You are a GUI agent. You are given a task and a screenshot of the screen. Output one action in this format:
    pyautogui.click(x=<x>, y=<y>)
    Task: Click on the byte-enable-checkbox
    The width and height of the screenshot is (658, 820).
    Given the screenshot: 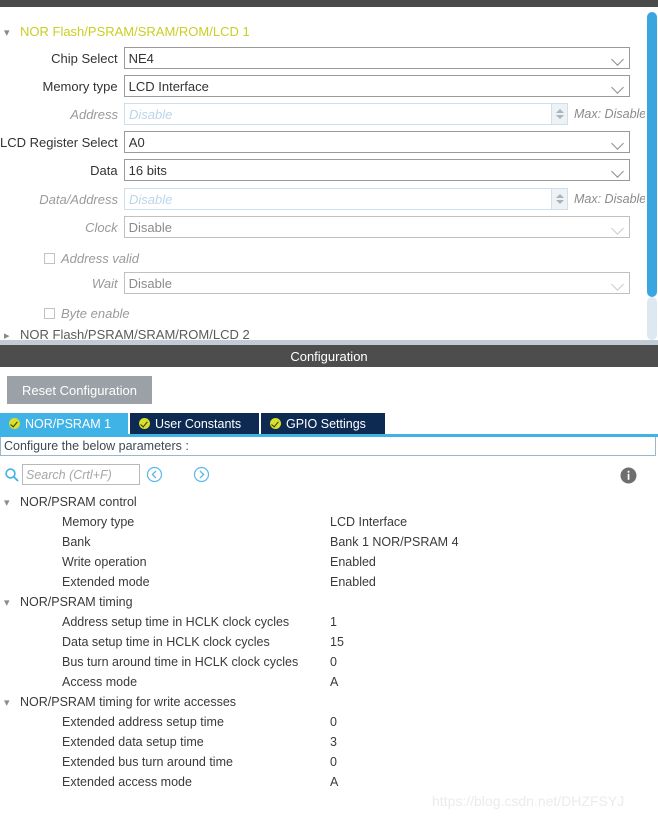 What is the action you would take?
    pyautogui.click(x=49, y=313)
    